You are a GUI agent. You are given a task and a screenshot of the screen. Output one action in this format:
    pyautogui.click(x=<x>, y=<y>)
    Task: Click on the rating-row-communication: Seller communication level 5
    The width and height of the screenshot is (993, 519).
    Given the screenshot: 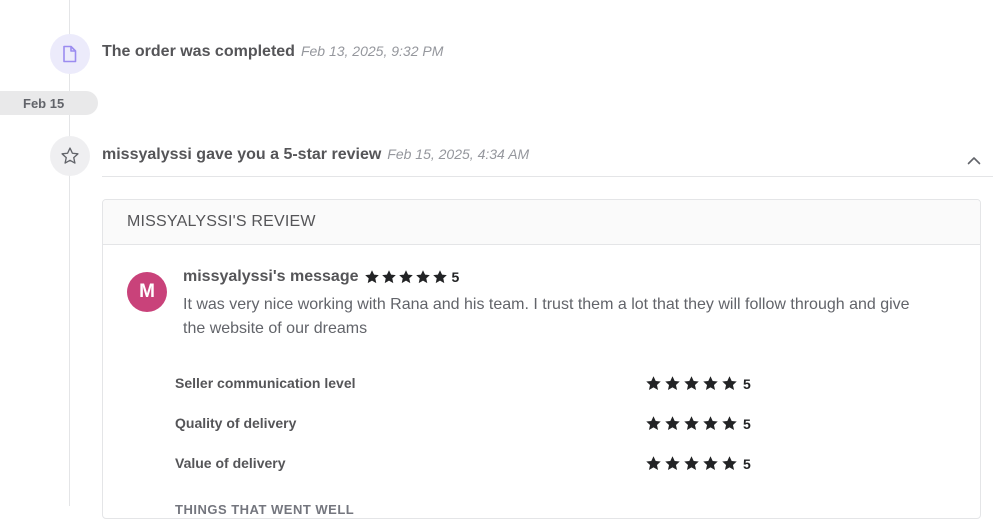 What is the action you would take?
    pyautogui.click(x=535, y=384)
    